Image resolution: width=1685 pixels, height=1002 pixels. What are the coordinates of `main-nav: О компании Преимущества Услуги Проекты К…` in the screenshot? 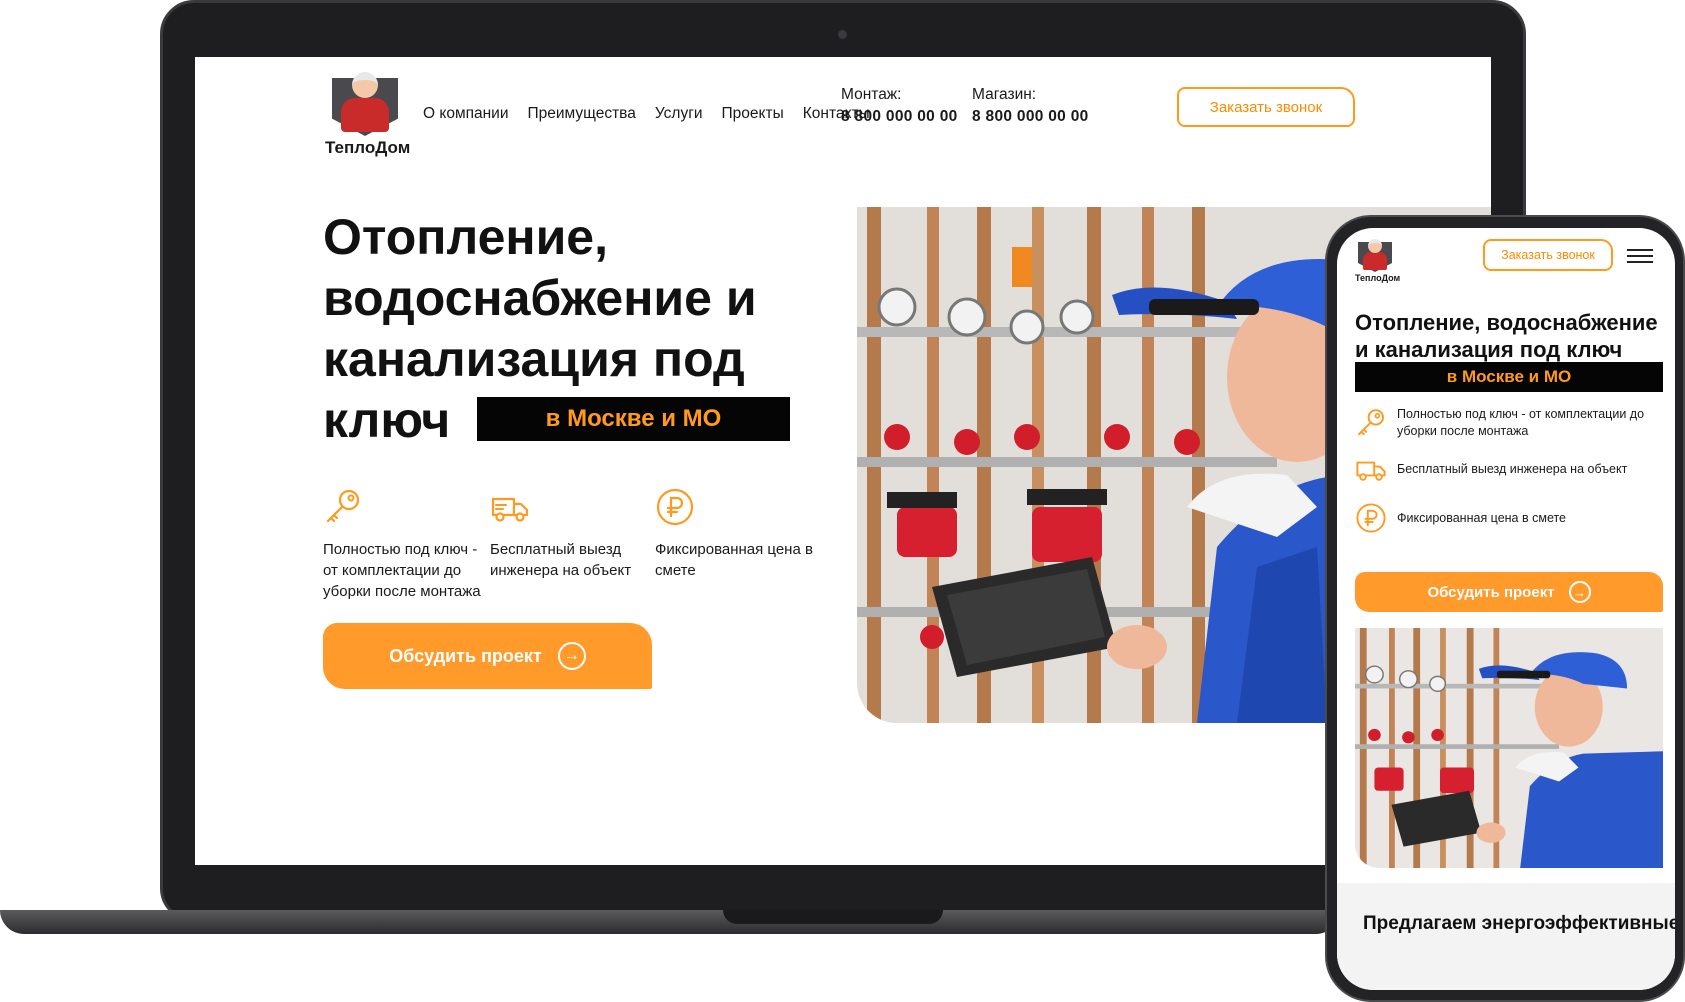 It's located at (646, 114).